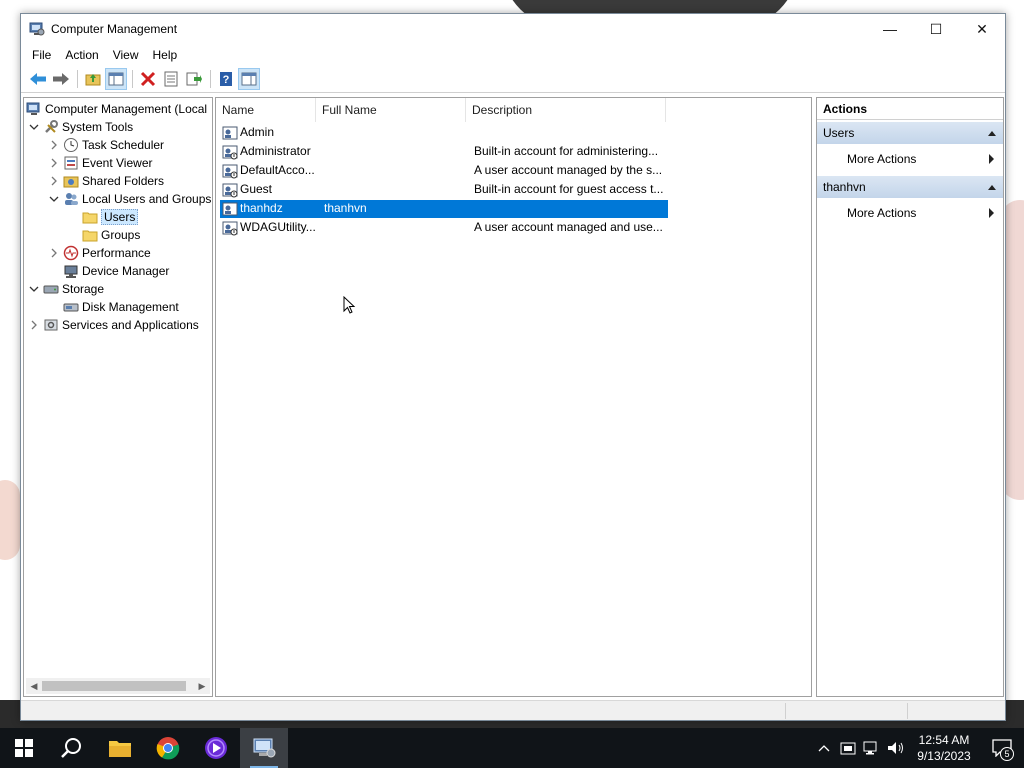 The image size is (1024, 768). Describe the element at coordinates (512, 748) in the screenshot. I see `taskbar: 12:54 AM 9/13/2023 5` at that location.